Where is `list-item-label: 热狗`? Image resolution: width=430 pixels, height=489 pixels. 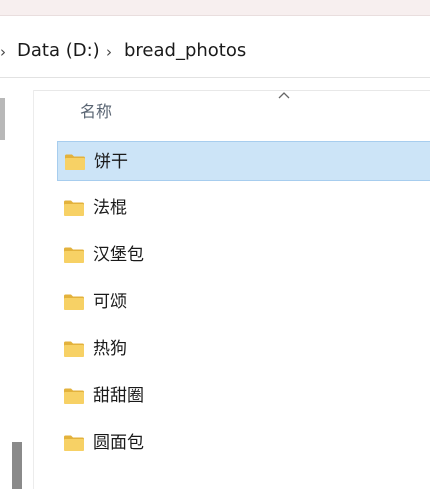 list-item-label: 热狗 is located at coordinates (110, 349).